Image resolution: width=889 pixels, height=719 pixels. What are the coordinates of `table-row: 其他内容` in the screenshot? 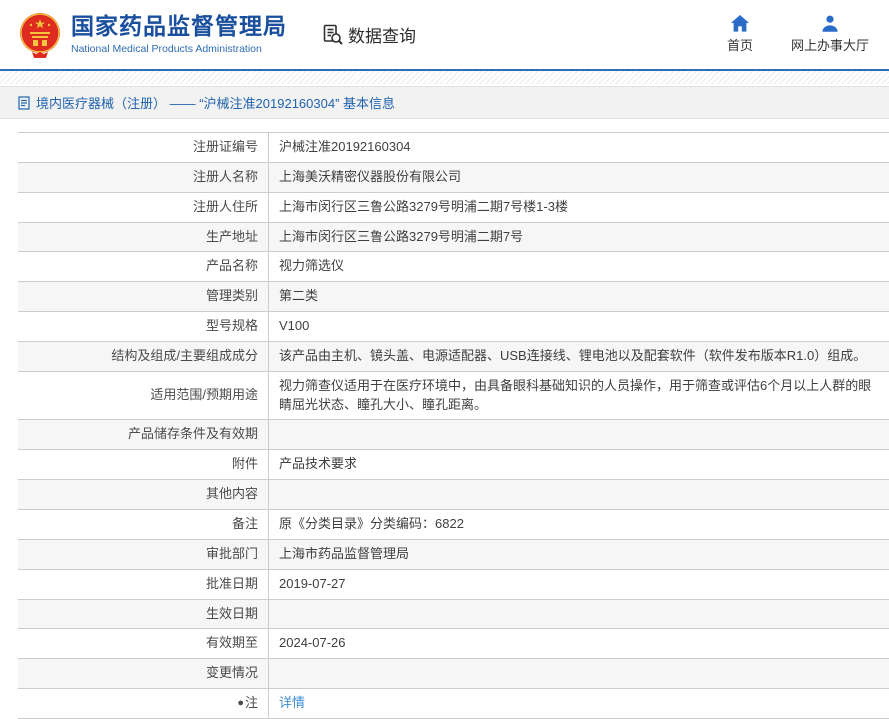 It's located at (453, 494).